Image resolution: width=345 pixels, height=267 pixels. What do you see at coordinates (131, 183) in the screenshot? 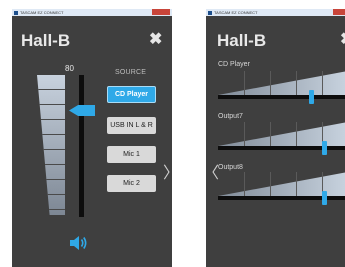
I see `source-button-mic-2: Mic 2` at bounding box center [131, 183].